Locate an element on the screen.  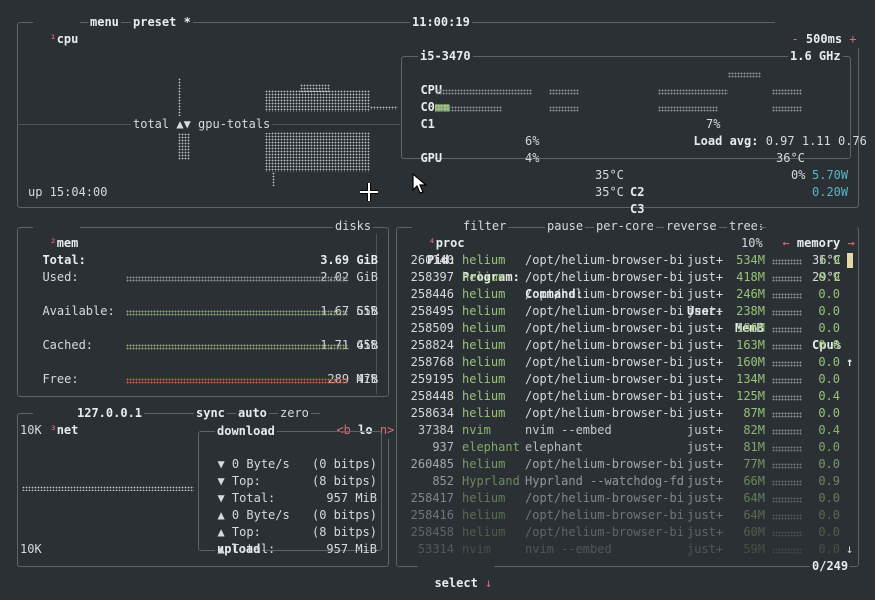
cell-pid: 258509 is located at coordinates (432, 328).